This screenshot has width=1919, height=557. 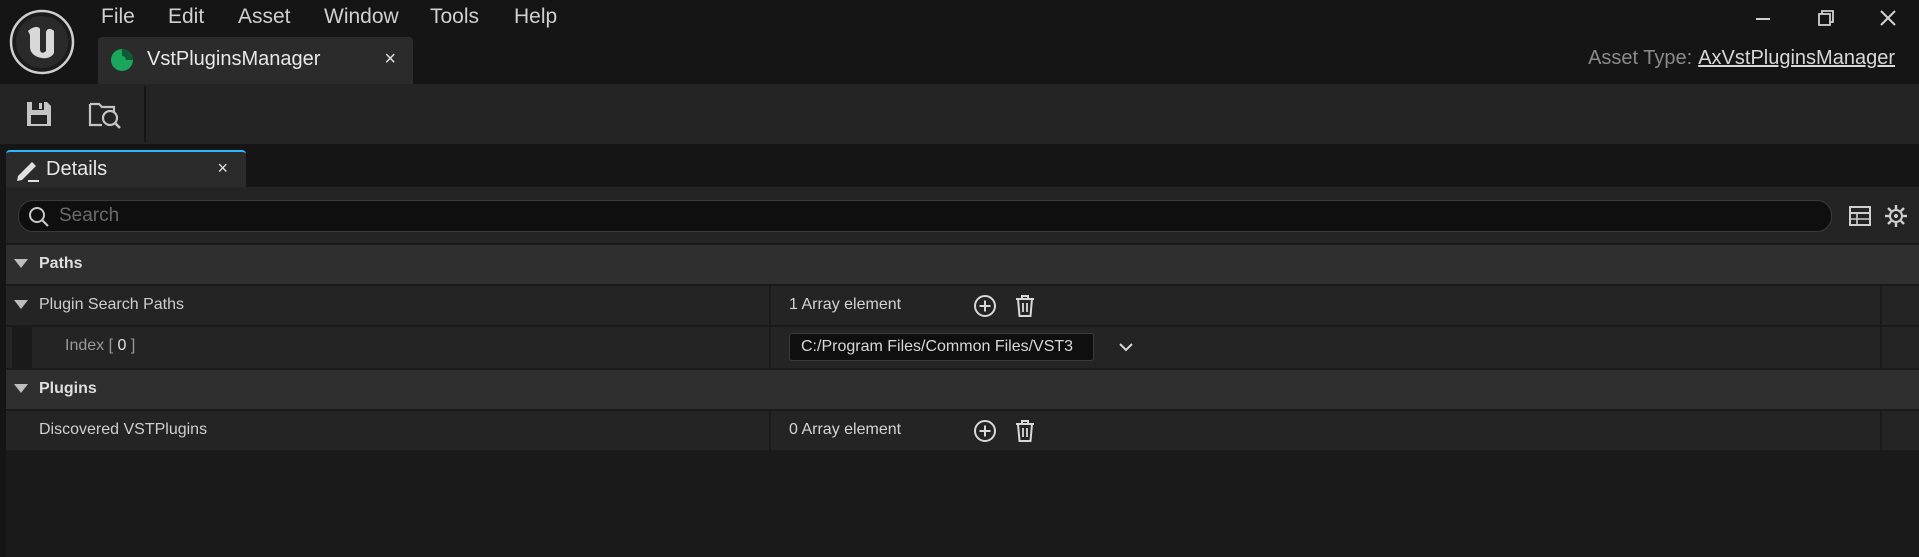 I want to click on menu-file: File, so click(x=118, y=17).